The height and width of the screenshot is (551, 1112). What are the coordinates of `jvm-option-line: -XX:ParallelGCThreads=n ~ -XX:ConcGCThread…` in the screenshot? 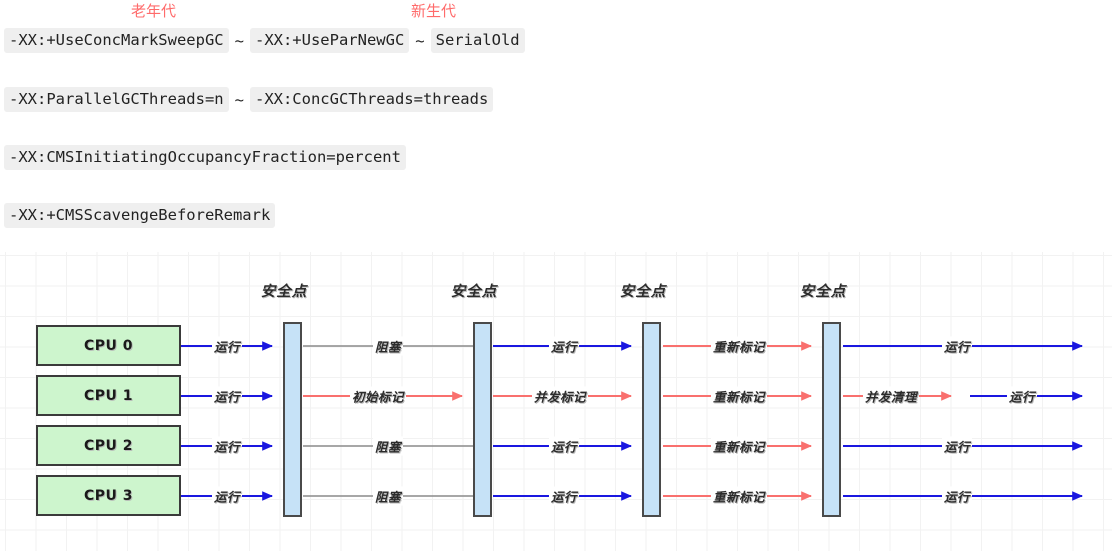 It's located at (249, 99).